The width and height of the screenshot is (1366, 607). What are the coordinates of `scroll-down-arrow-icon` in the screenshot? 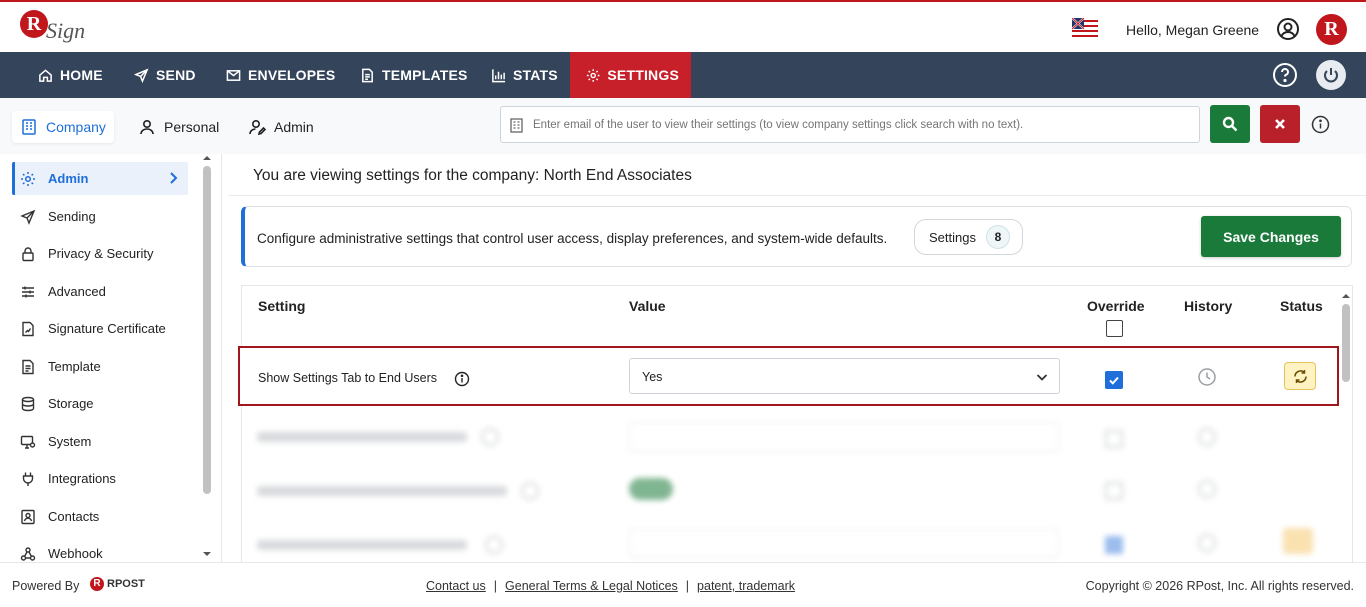 It's located at (207, 554).